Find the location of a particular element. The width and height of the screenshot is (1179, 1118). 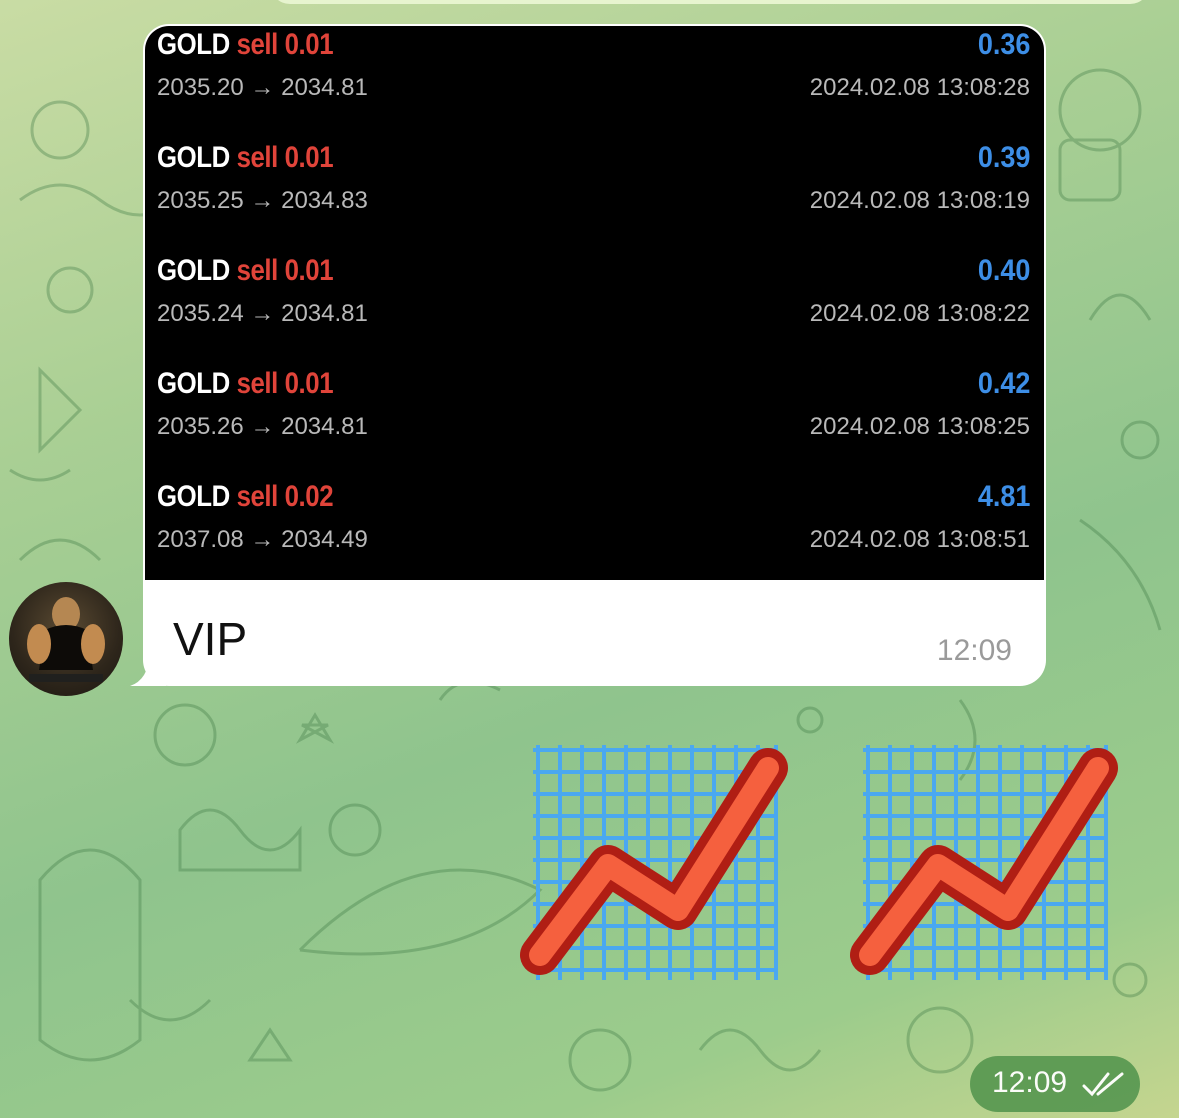

emoji-message-time-pill: 12:09 is located at coordinates (1055, 1084).